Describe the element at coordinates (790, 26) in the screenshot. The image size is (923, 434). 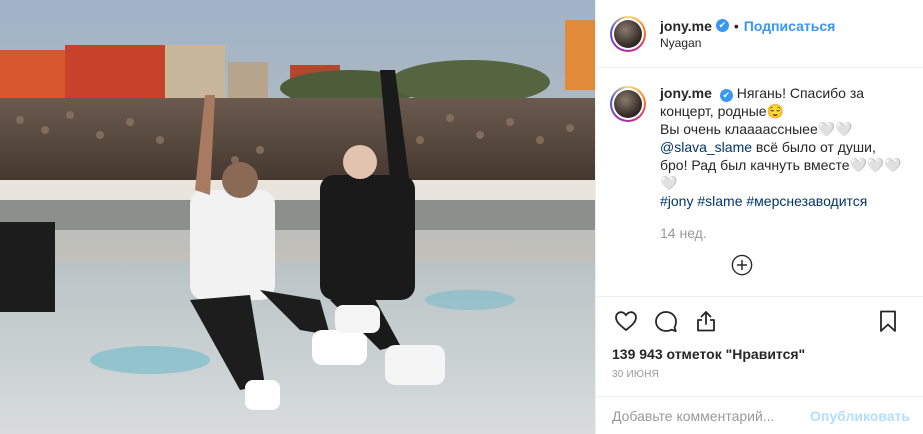
I see `follow-button: Подписаться` at that location.